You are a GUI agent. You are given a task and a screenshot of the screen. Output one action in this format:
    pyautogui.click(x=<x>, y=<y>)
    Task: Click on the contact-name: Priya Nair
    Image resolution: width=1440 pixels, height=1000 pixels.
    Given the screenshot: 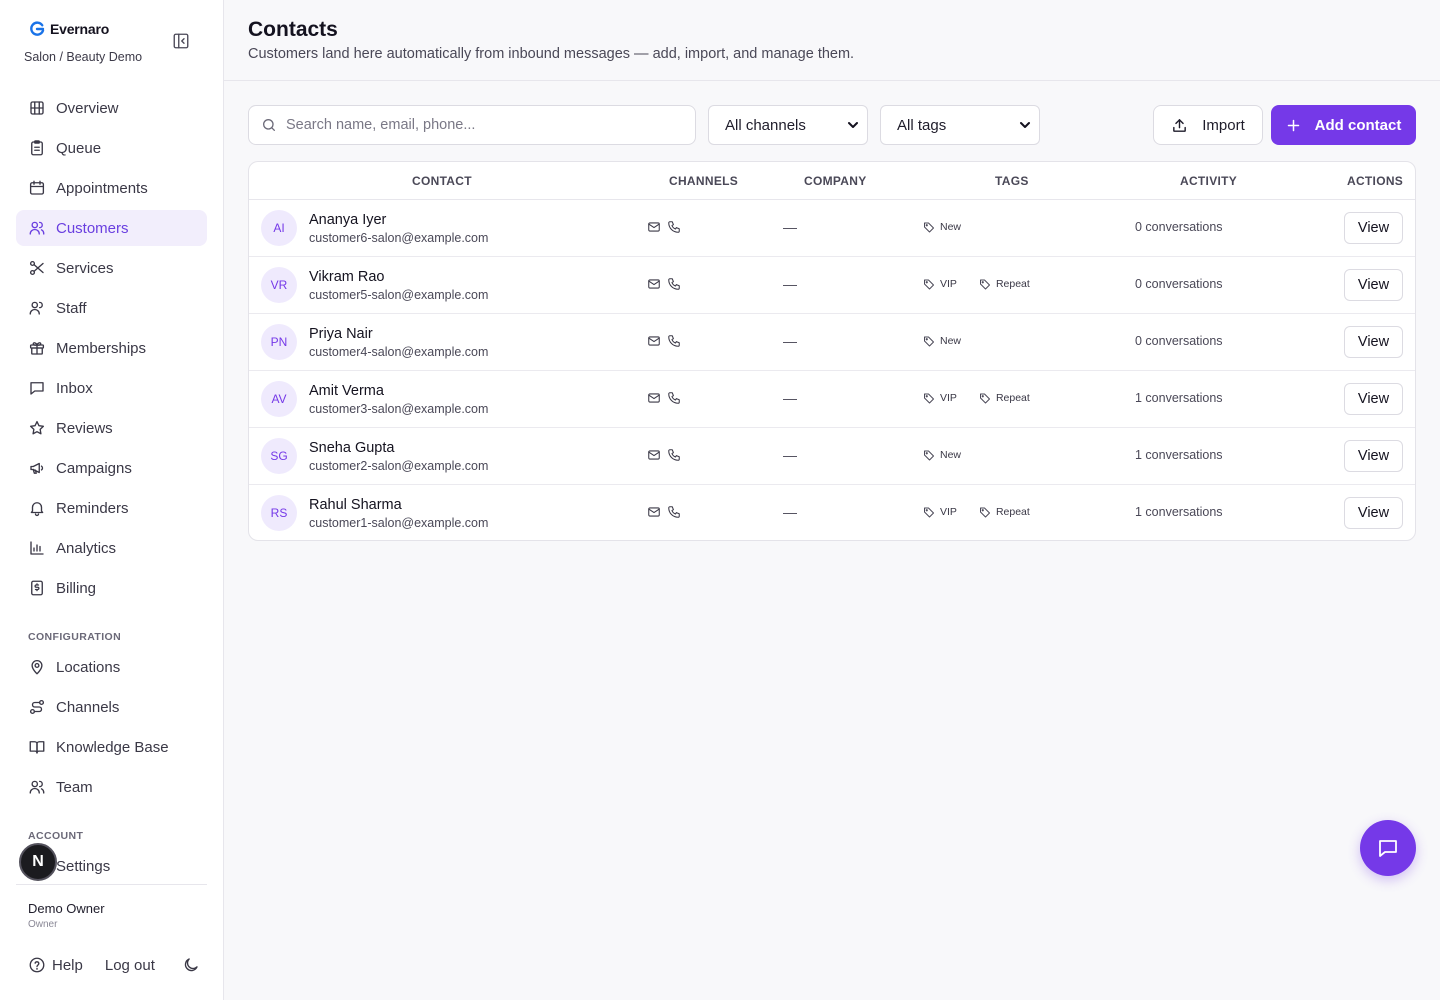 What is the action you would take?
    pyautogui.click(x=341, y=334)
    